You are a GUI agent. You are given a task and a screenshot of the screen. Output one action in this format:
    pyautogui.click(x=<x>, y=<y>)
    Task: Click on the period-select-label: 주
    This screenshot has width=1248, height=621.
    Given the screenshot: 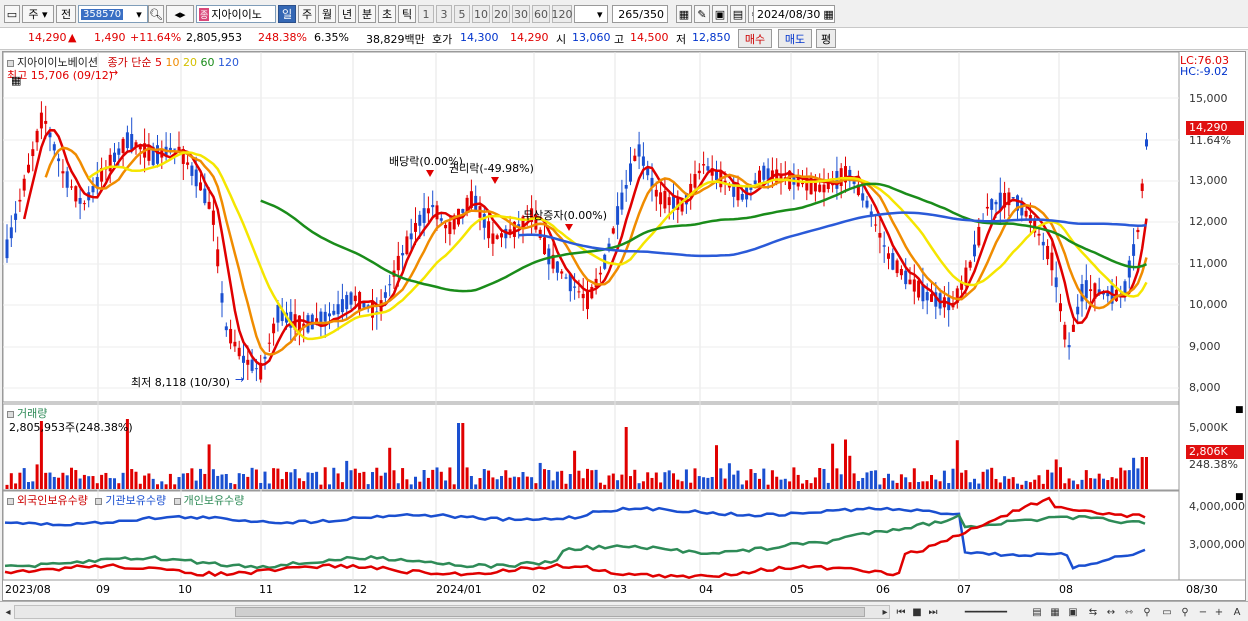 What is the action you would take?
    pyautogui.click(x=33, y=14)
    